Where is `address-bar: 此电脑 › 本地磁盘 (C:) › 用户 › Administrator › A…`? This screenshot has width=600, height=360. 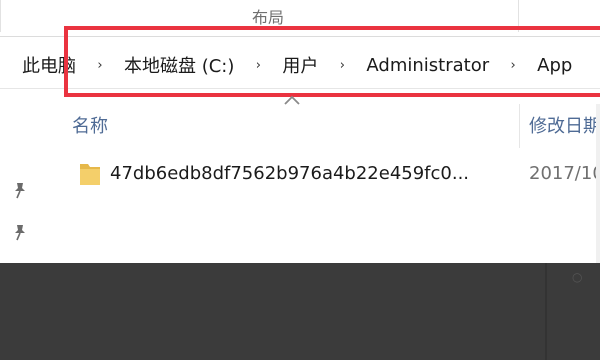 address-bar: 此电脑 › 本地磁盘 (C:) › 用户 › Administrator › A… is located at coordinates (300, 65).